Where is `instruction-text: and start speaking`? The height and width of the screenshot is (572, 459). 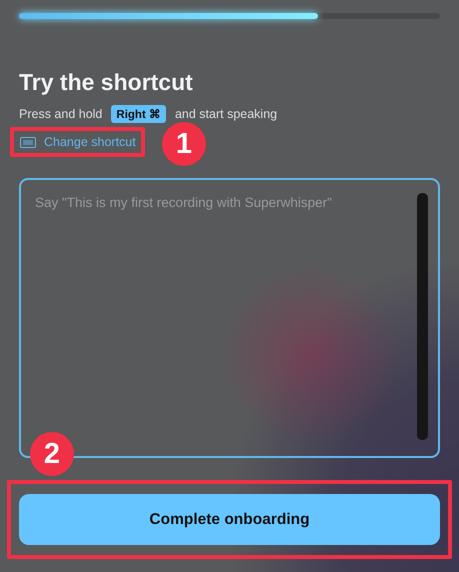 instruction-text: and start speaking is located at coordinates (226, 114).